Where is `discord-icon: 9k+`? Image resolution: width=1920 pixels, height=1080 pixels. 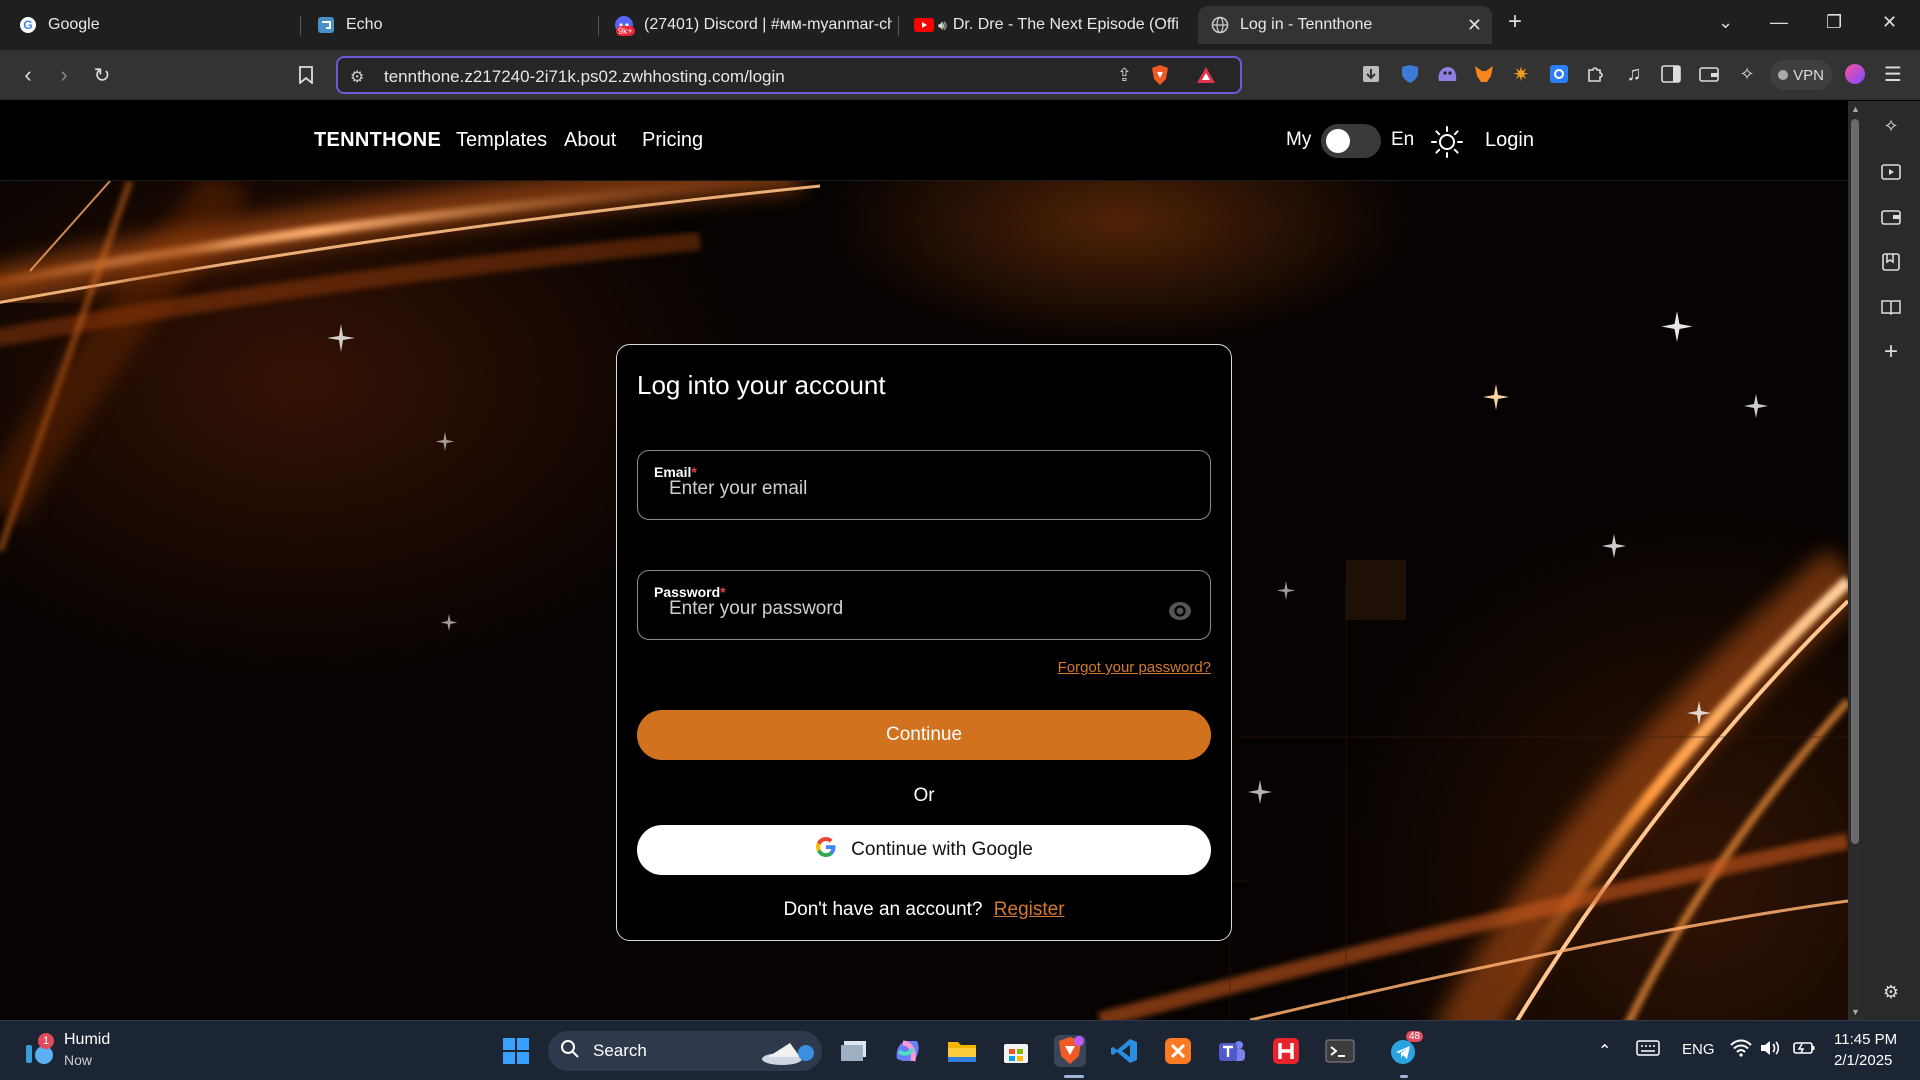
discord-icon: 9k+ is located at coordinates (624, 25).